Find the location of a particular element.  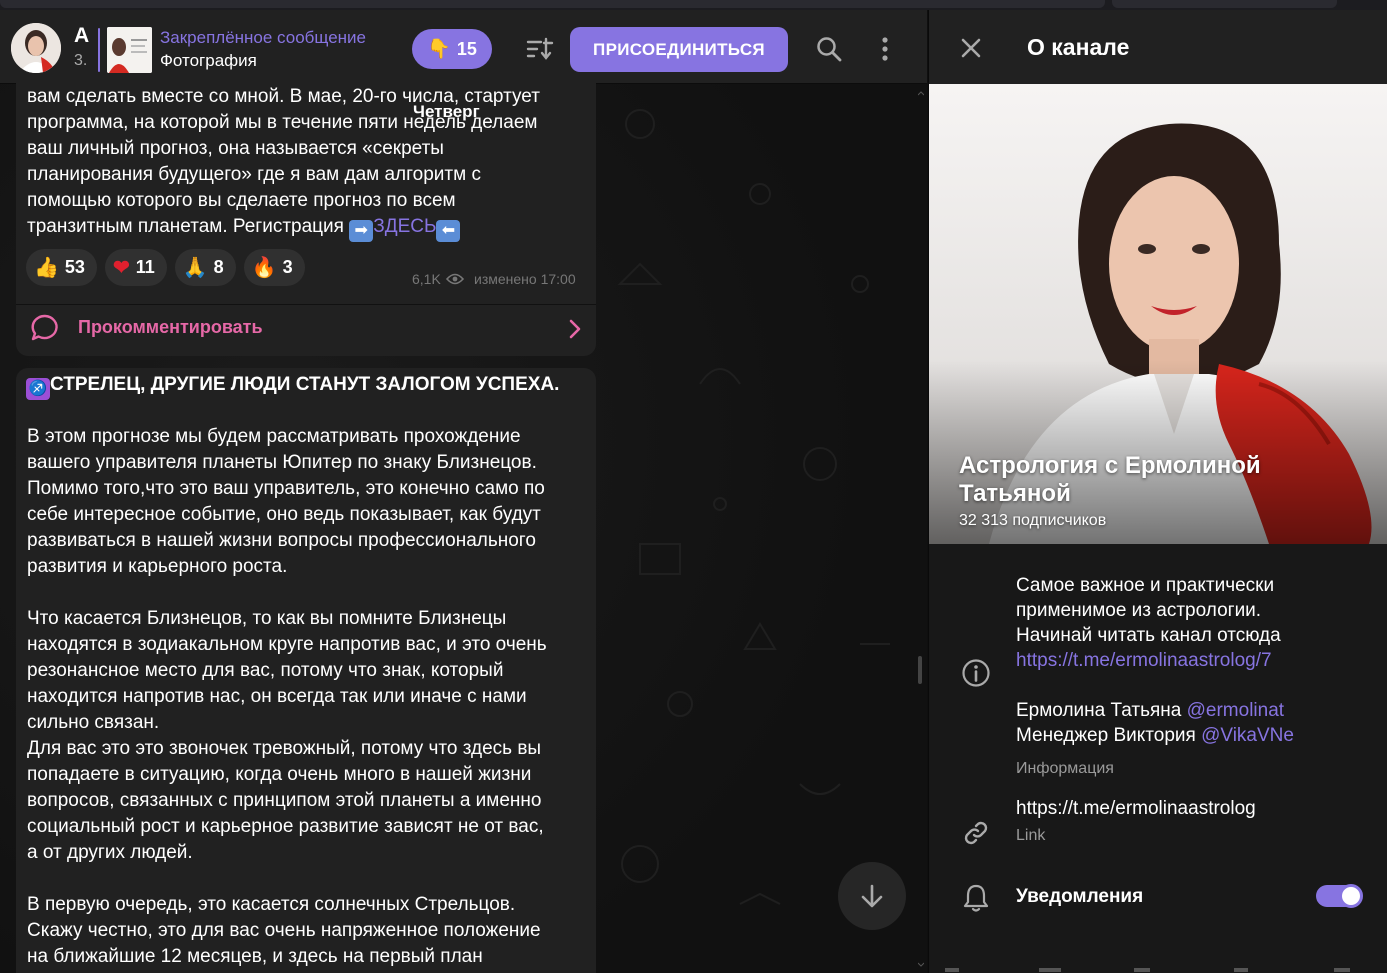

contact-line: Ермолина Татьяна @ermolinat is located at coordinates (1196, 710).